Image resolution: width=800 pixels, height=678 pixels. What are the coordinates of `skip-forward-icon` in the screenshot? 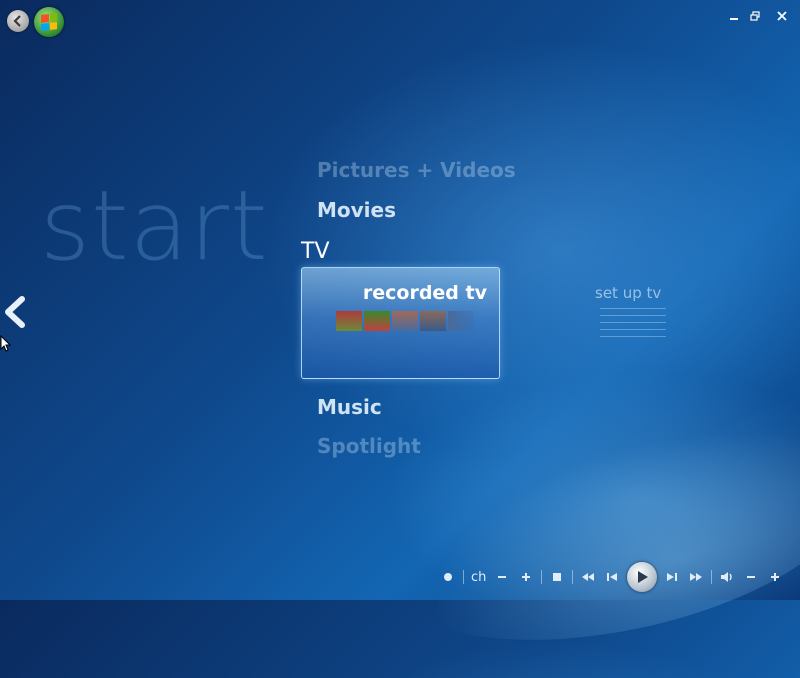 It's located at (672, 577).